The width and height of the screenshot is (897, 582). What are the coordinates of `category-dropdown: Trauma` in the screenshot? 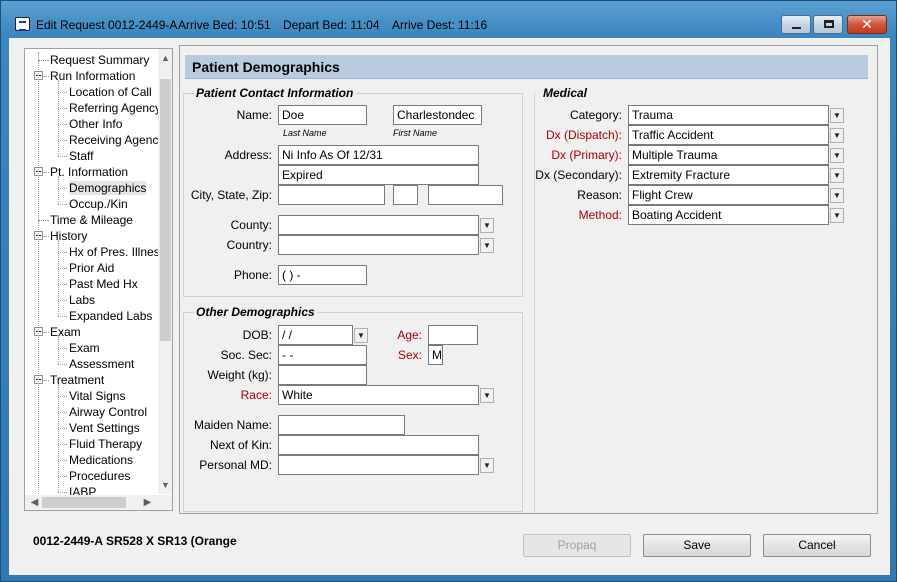 It's located at (728, 115).